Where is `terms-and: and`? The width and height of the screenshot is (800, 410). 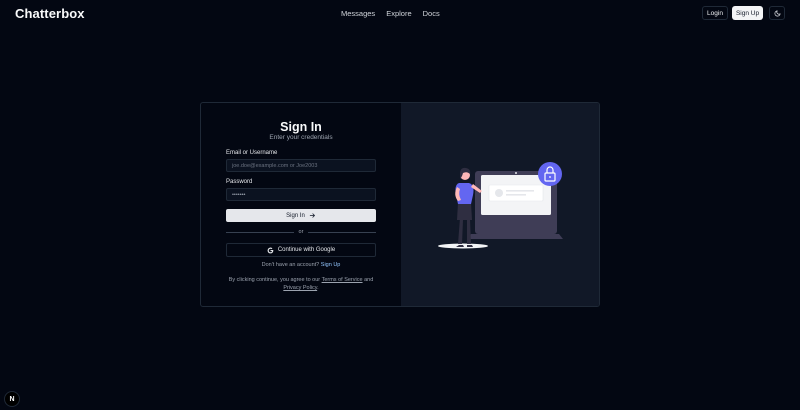
terms-and: and is located at coordinates (369, 280).